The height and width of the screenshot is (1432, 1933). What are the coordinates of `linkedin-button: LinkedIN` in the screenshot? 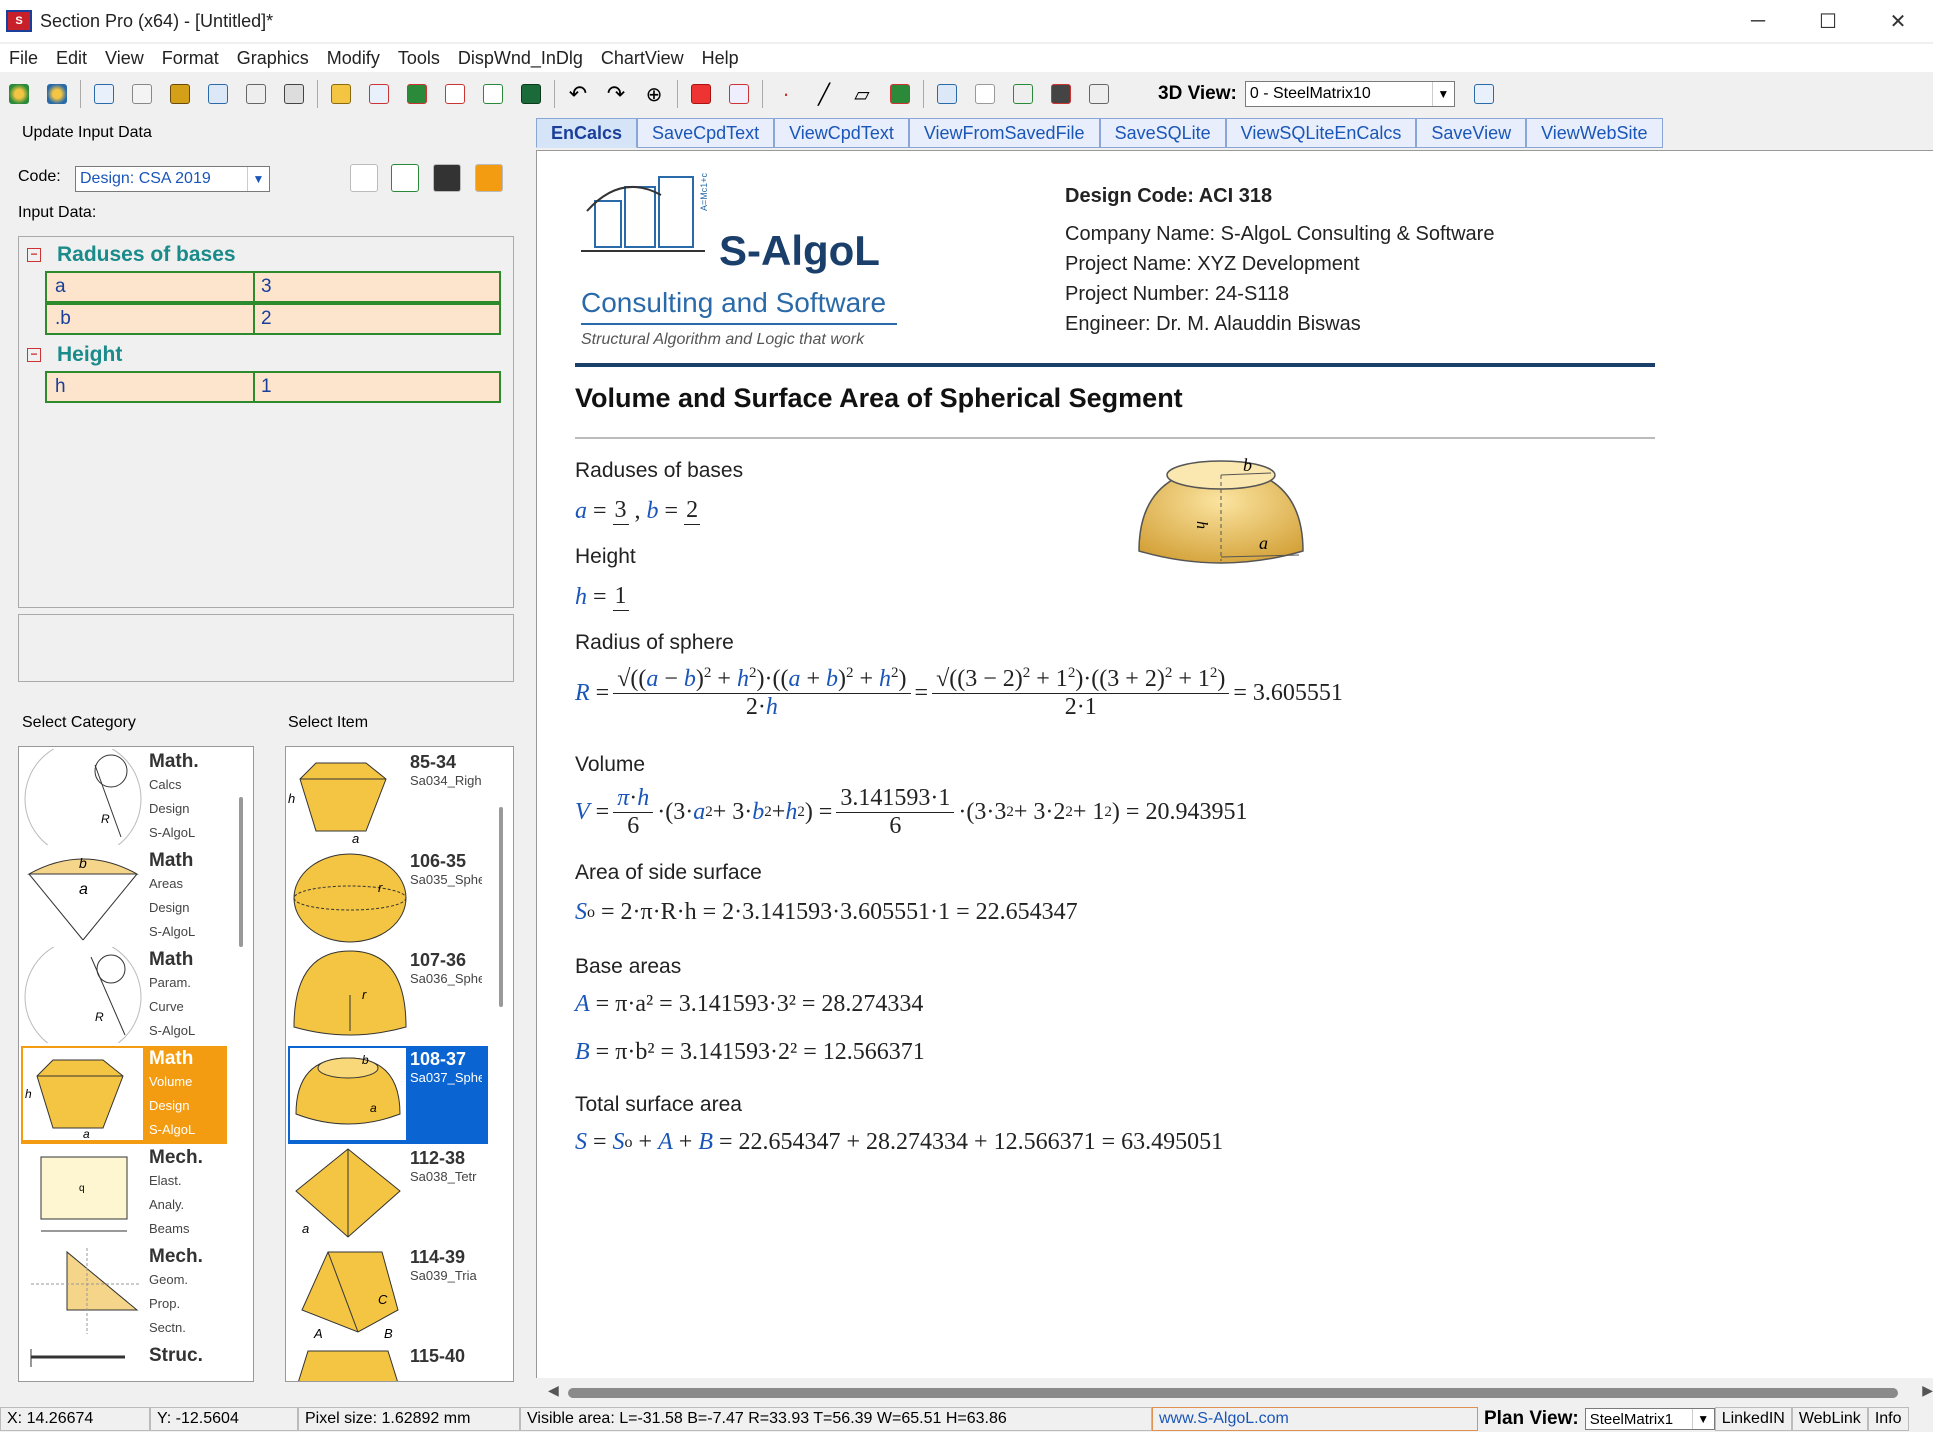 It's located at (1753, 1419).